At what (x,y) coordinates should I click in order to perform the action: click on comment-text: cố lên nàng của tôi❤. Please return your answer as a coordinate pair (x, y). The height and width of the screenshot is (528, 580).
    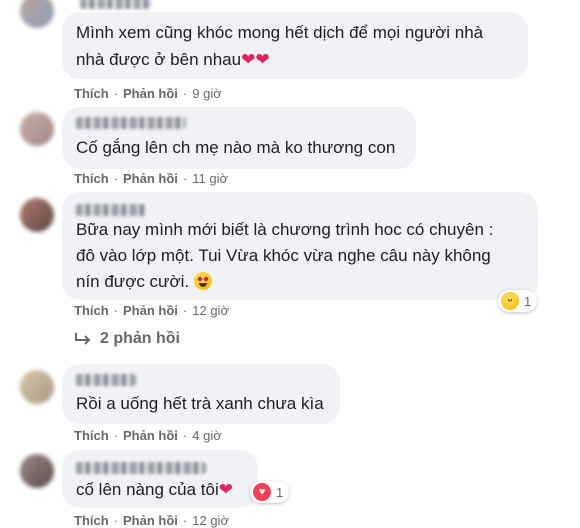
    Looking at the image, I should click on (154, 489).